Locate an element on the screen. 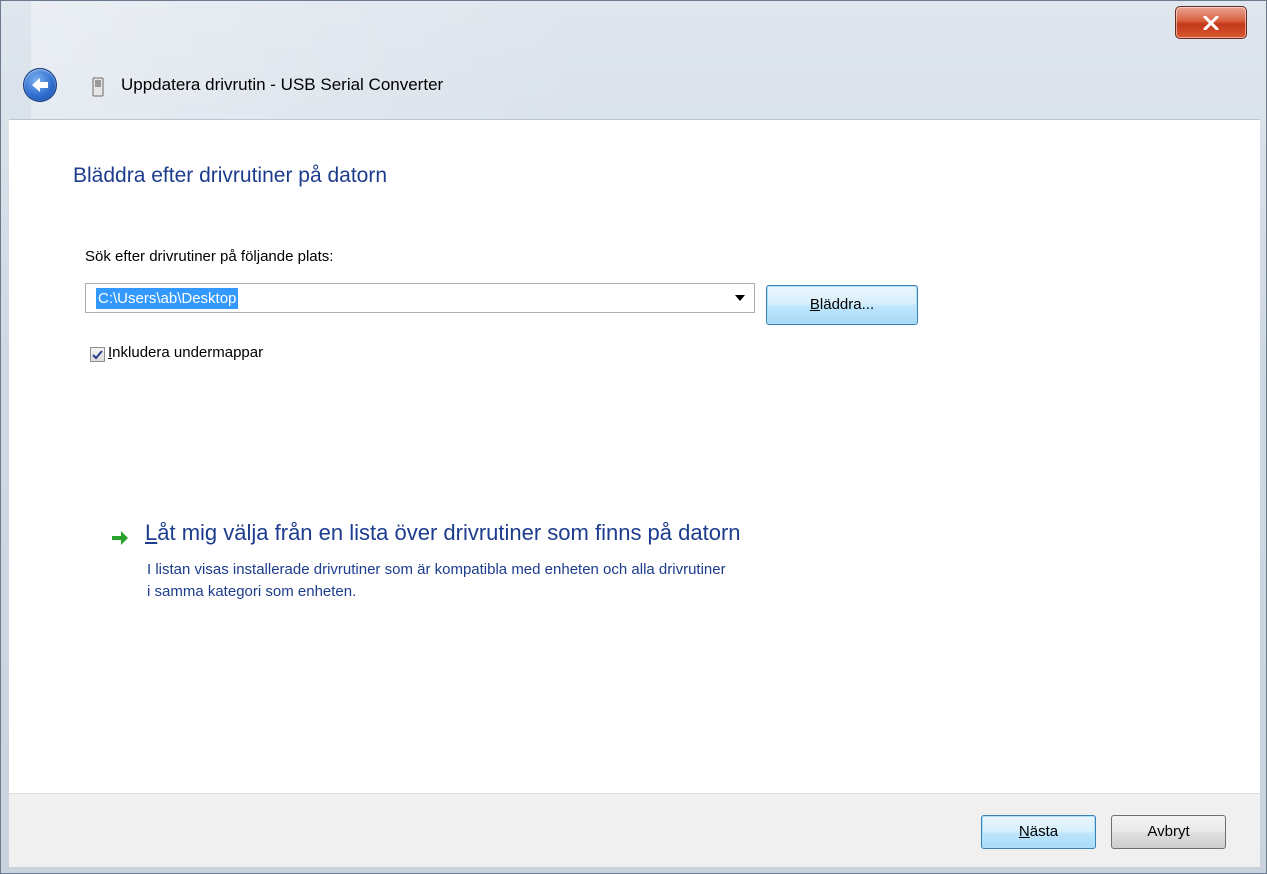 This screenshot has height=874, width=1267. path-value: C:\Users\ab\Desktop is located at coordinates (167, 298).